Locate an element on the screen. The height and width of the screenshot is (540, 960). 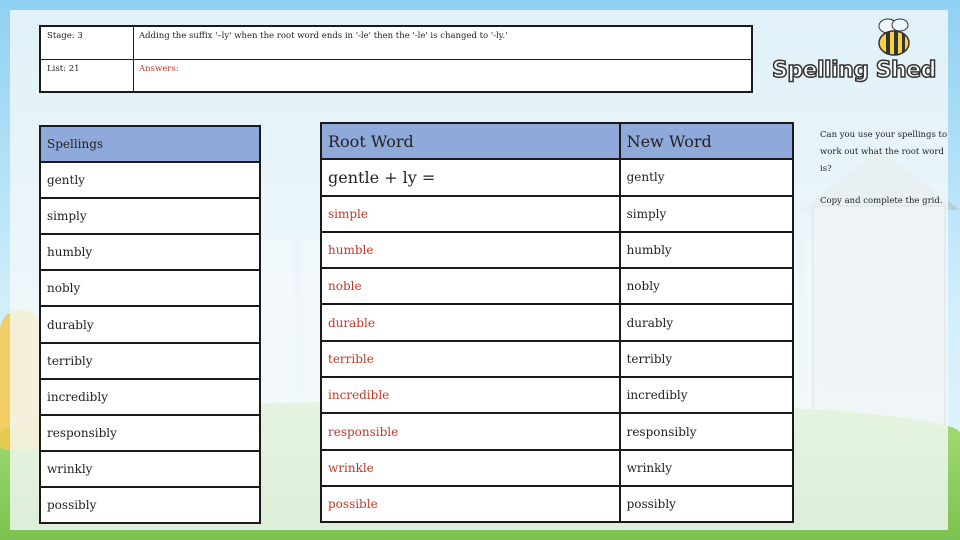
spelling-cell: simply is located at coordinates (150, 216).